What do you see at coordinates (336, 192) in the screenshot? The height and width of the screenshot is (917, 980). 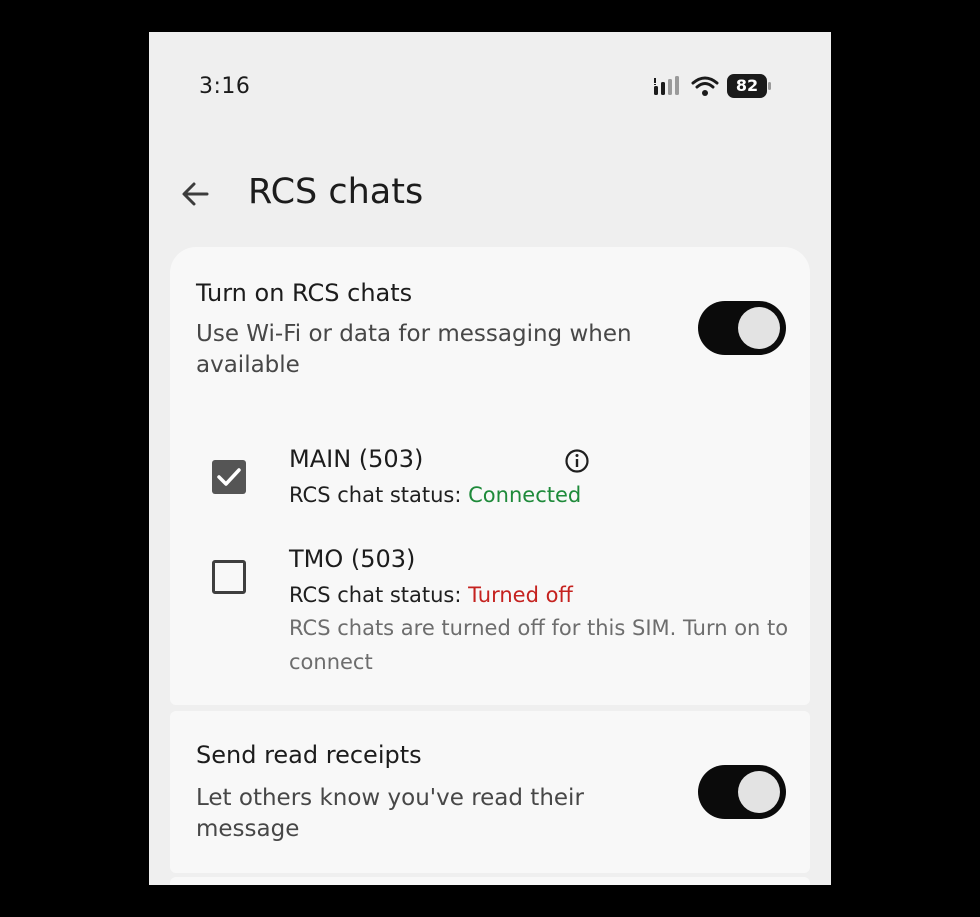 I see `page-title: RCS chats` at bounding box center [336, 192].